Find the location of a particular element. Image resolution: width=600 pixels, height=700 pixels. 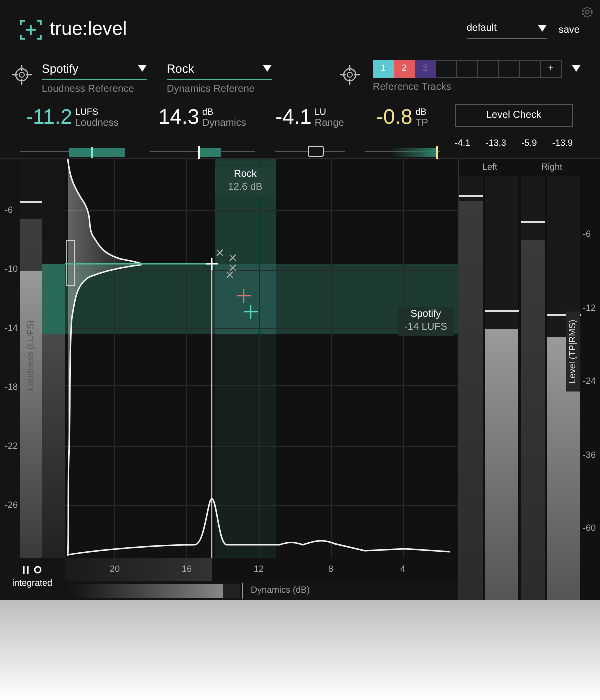

pause-icon is located at coordinates (26, 570).